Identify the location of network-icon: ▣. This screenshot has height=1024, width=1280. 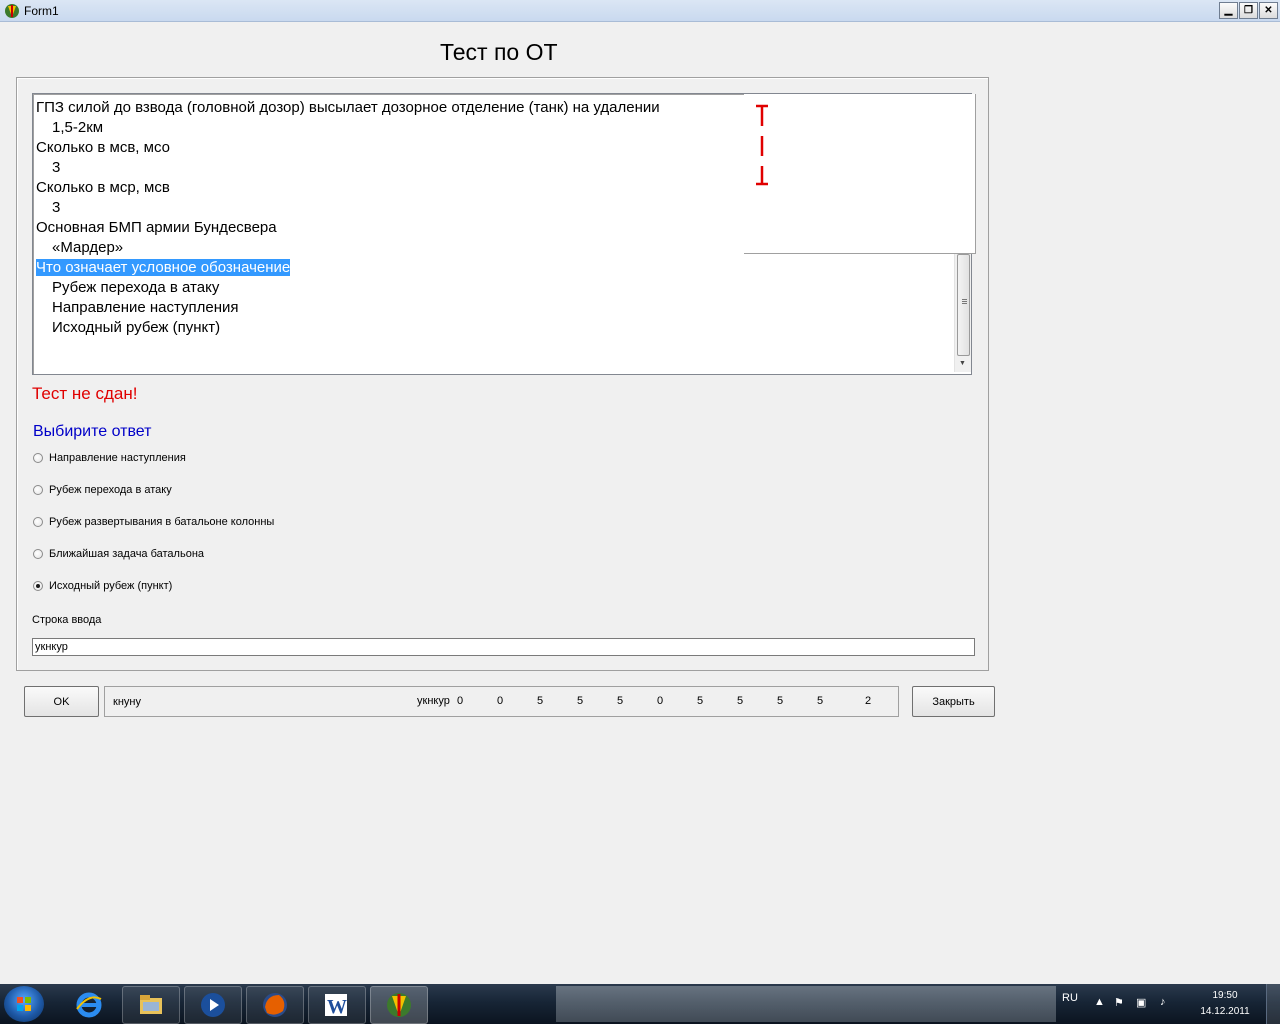
(1141, 1002).